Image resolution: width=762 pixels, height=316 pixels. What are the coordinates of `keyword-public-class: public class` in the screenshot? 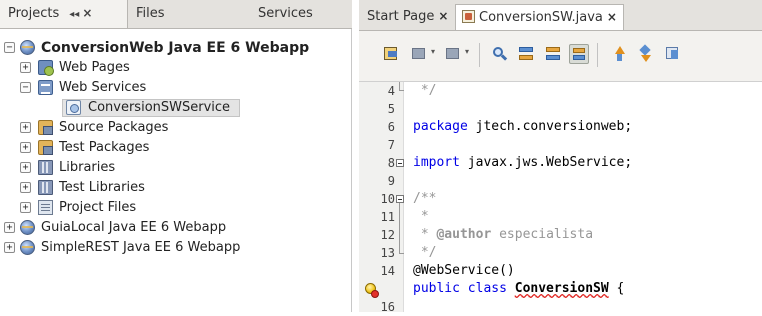 It's located at (460, 288).